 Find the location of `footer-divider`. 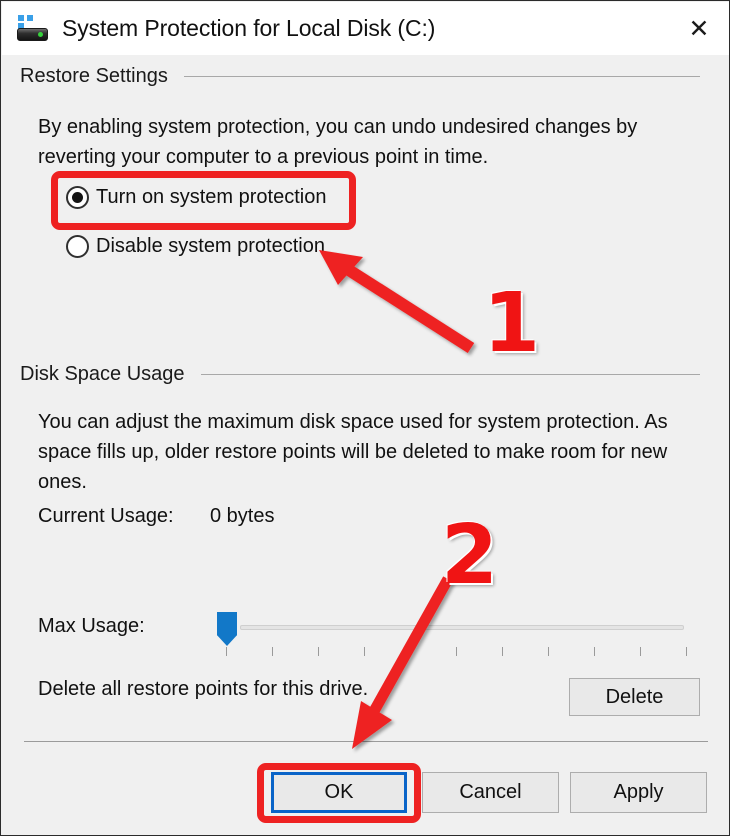

footer-divider is located at coordinates (366, 741).